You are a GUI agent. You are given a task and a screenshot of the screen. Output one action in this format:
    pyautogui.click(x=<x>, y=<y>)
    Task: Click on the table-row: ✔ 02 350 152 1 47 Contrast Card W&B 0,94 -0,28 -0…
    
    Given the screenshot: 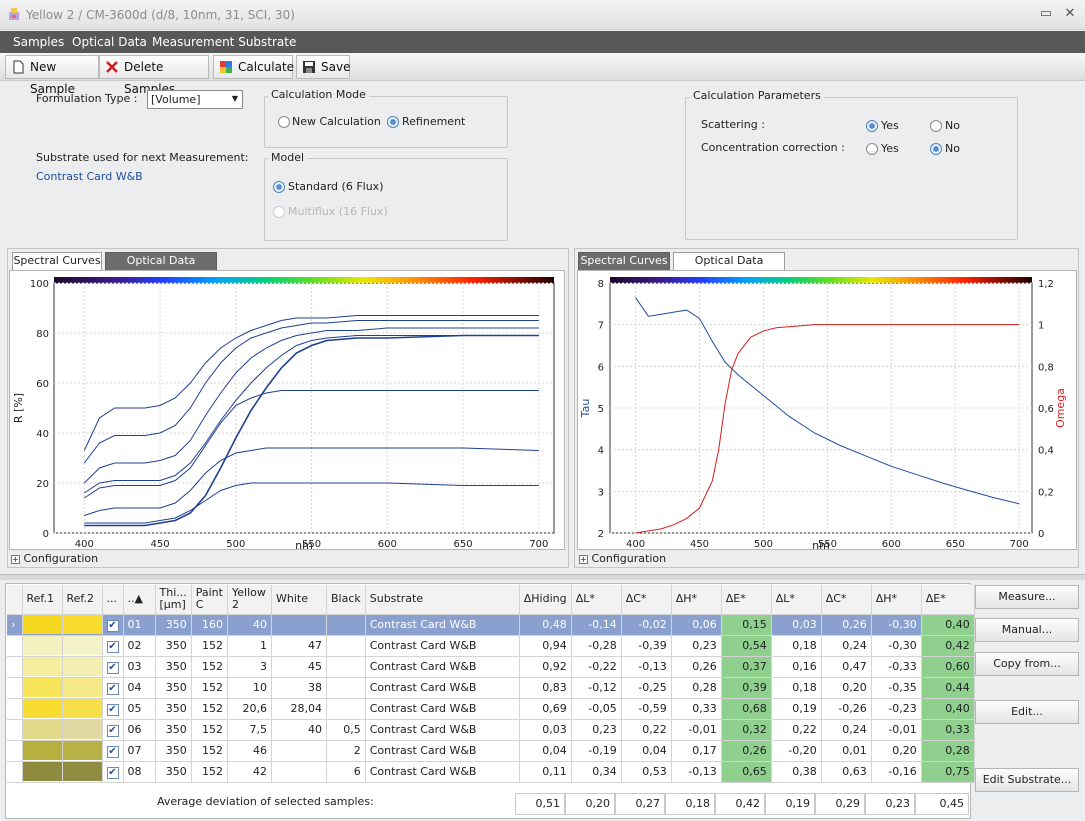 What is the action you would take?
    pyautogui.click(x=491, y=646)
    